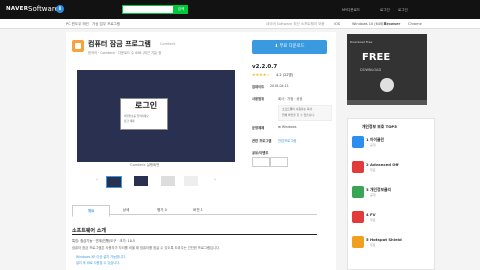 Image resolution: width=480 pixels, height=270 pixels. What do you see at coordinates (77, 24) in the screenshot?
I see `breadcrumb-home: PC 윈도우 메인` at bounding box center [77, 24].